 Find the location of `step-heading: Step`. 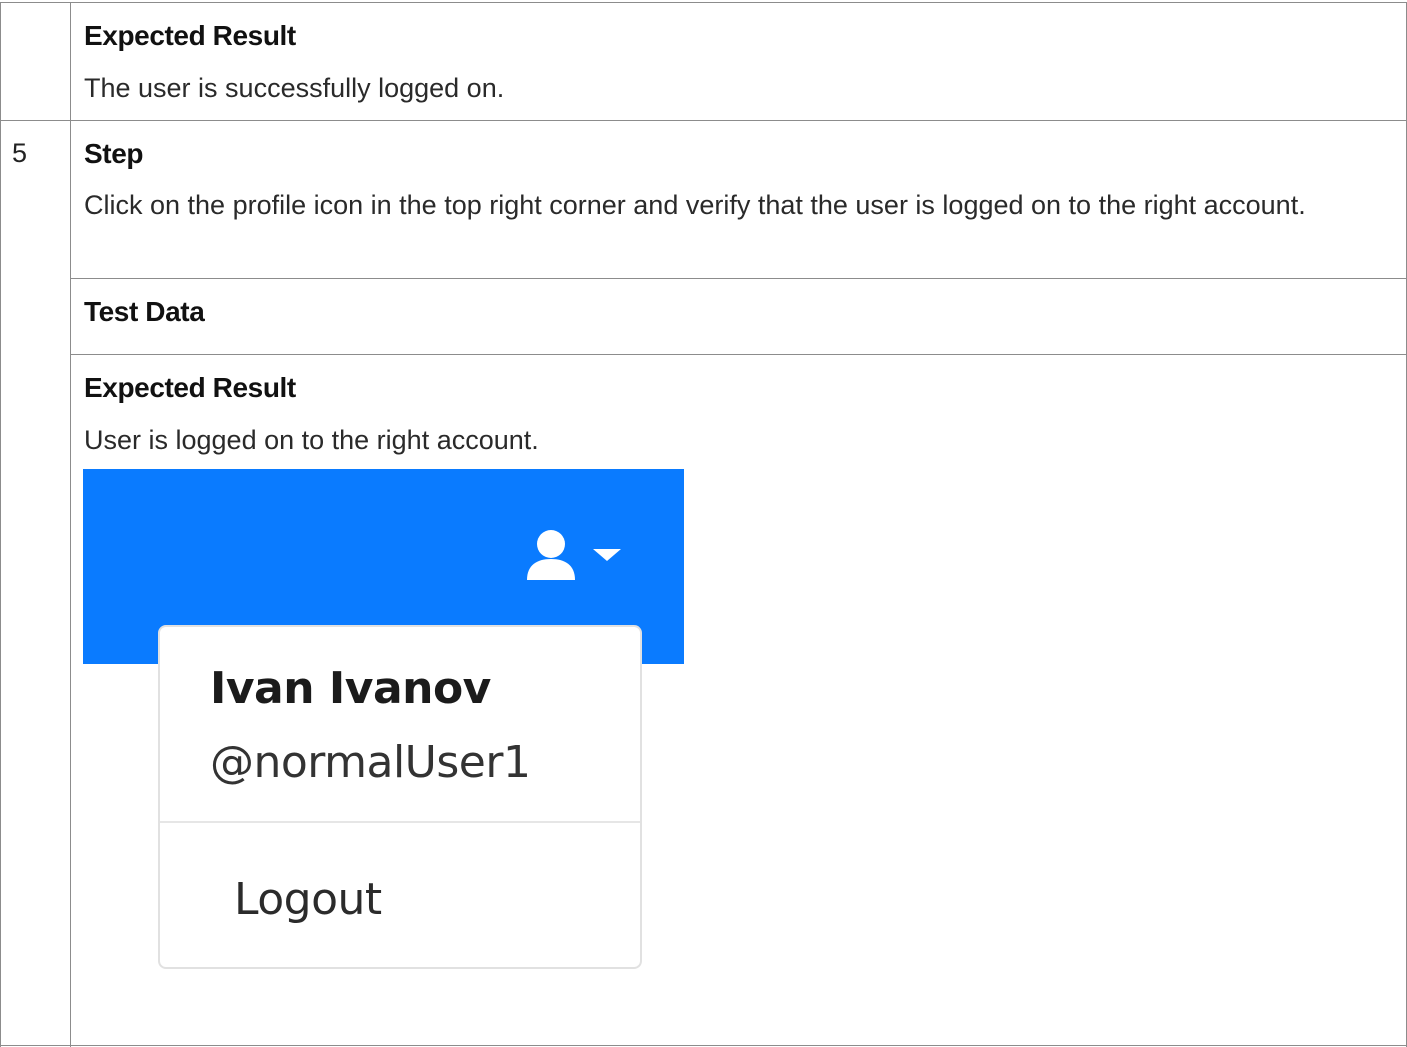

step-heading: Step is located at coordinates (114, 153).